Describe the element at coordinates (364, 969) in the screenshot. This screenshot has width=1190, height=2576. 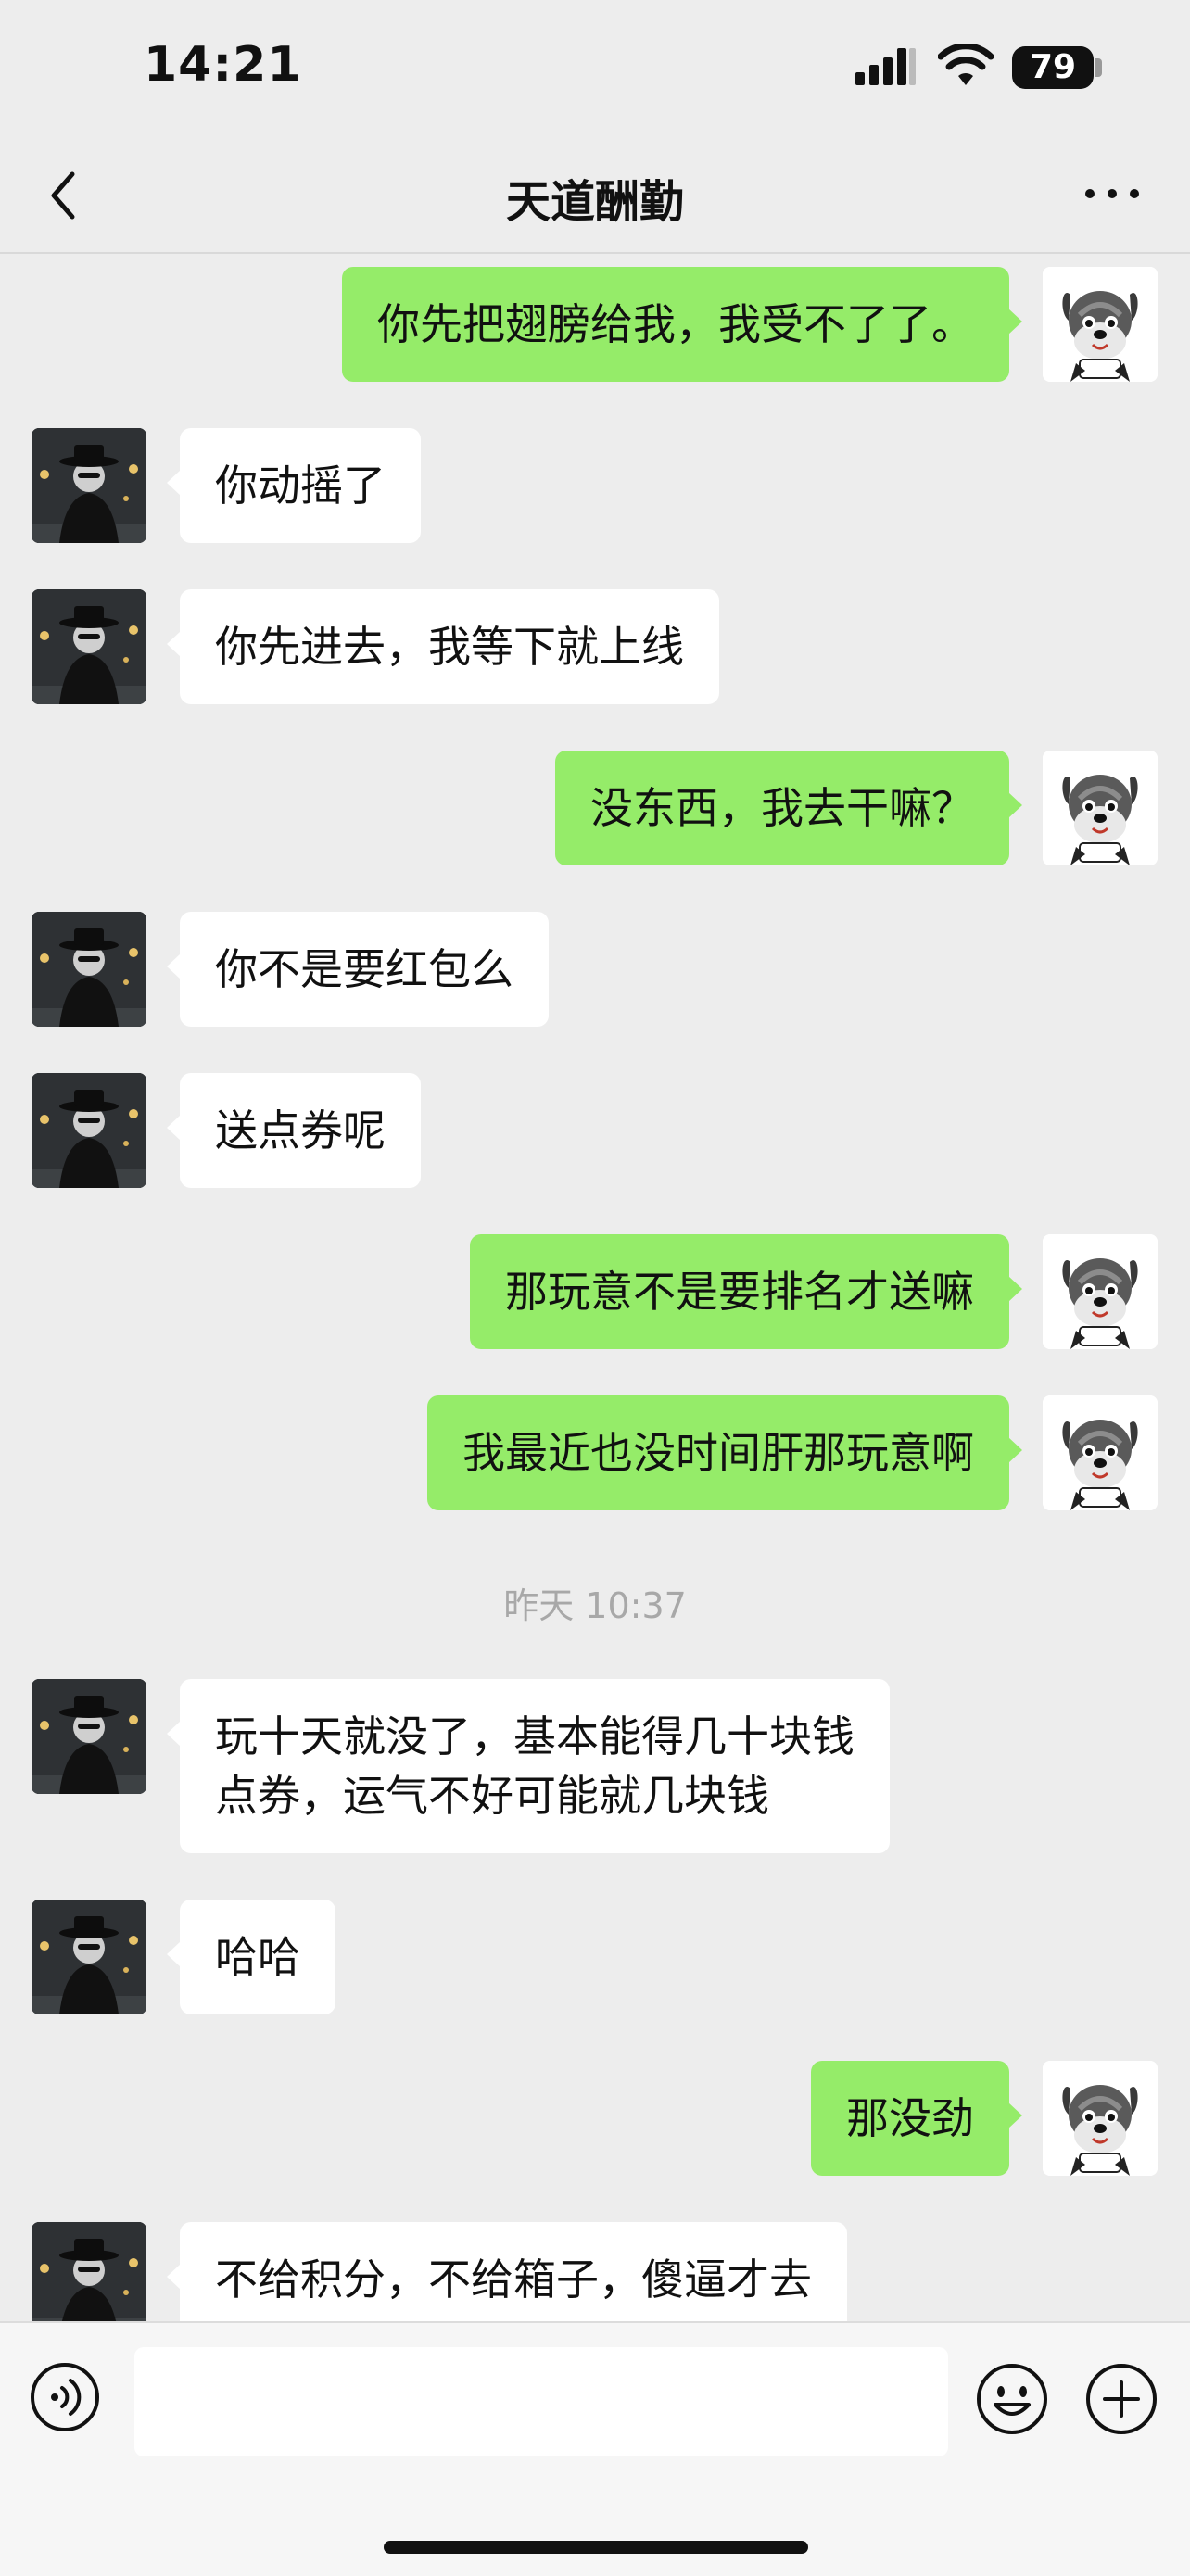
I see `message-text: 你不是要红包么` at that location.